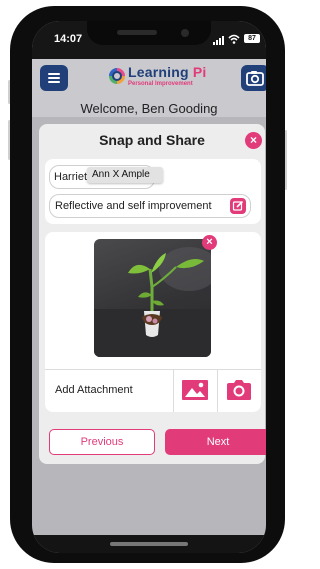  I want to click on edit-icon, so click(238, 205).